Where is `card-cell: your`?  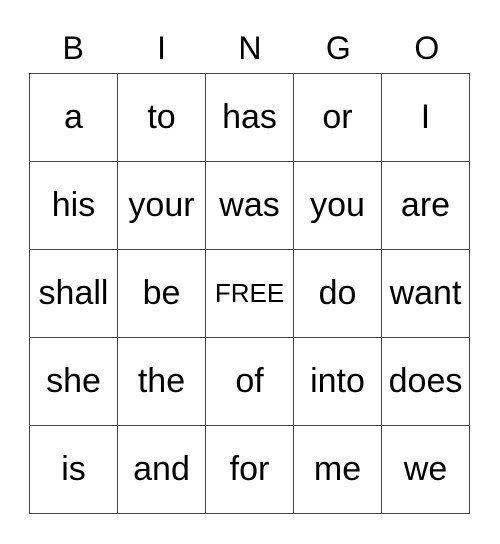 card-cell: your is located at coordinates (161, 205).